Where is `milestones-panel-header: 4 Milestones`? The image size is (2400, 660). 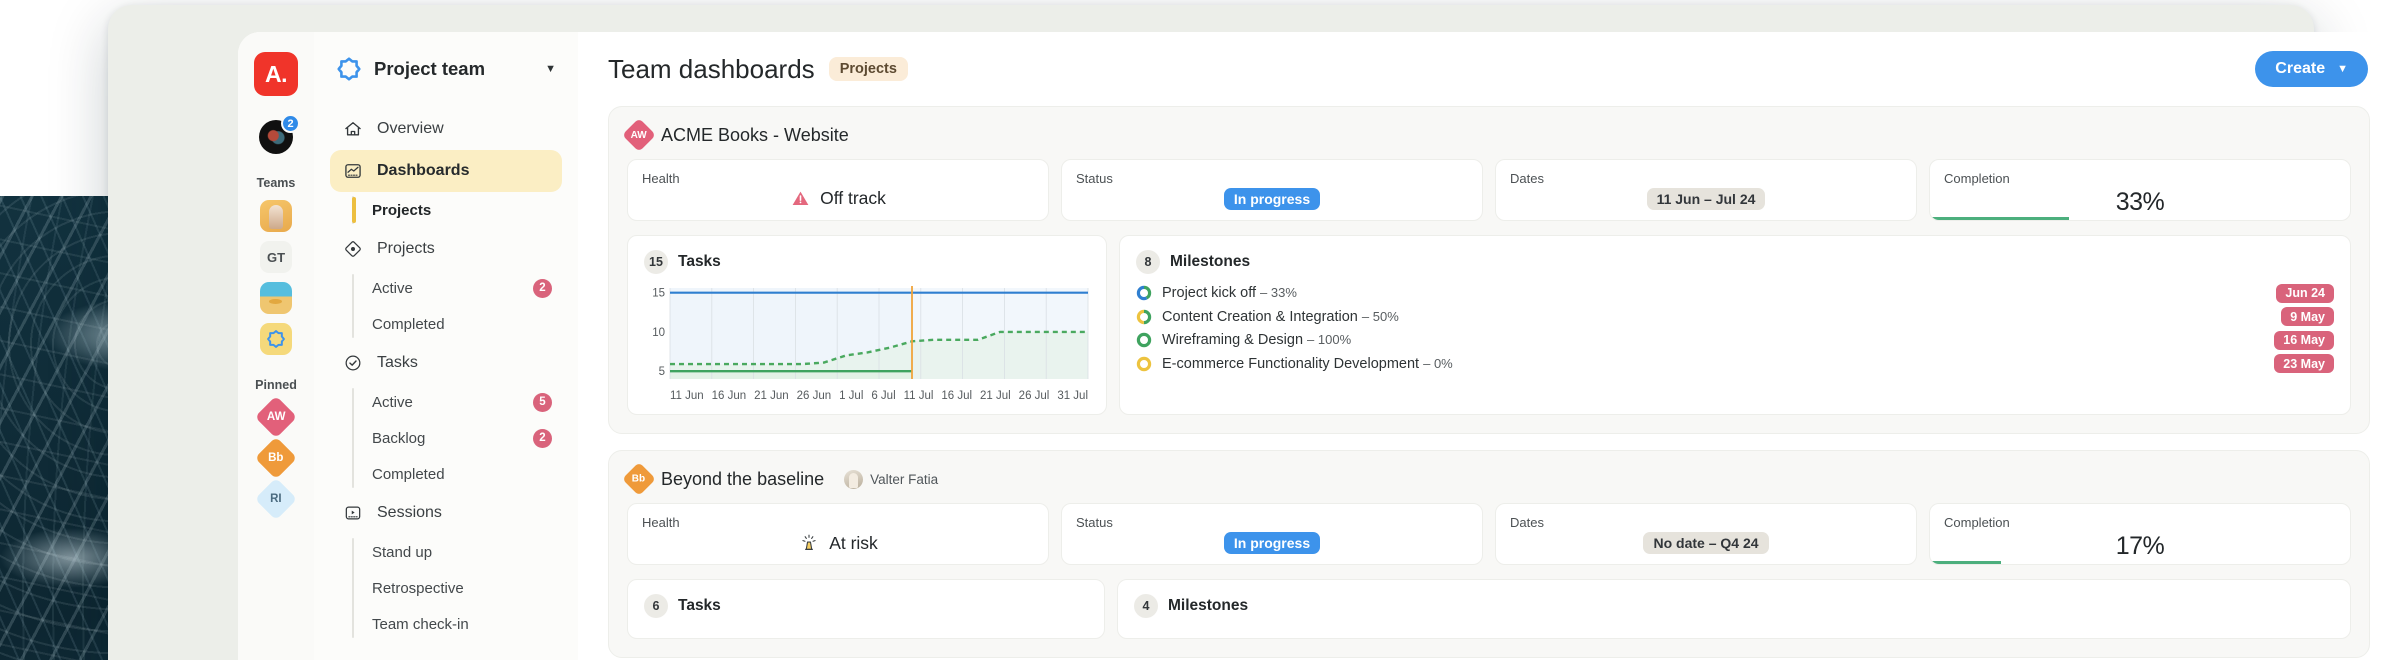 milestones-panel-header: 4 Milestones is located at coordinates (1734, 606).